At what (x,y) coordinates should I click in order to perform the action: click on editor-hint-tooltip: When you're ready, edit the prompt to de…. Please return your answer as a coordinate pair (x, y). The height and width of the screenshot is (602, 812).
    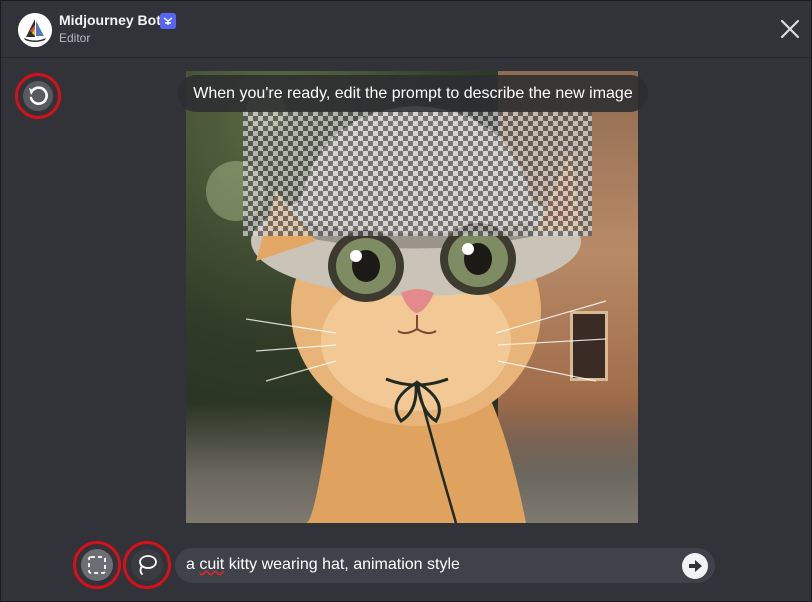
    Looking at the image, I should click on (413, 93).